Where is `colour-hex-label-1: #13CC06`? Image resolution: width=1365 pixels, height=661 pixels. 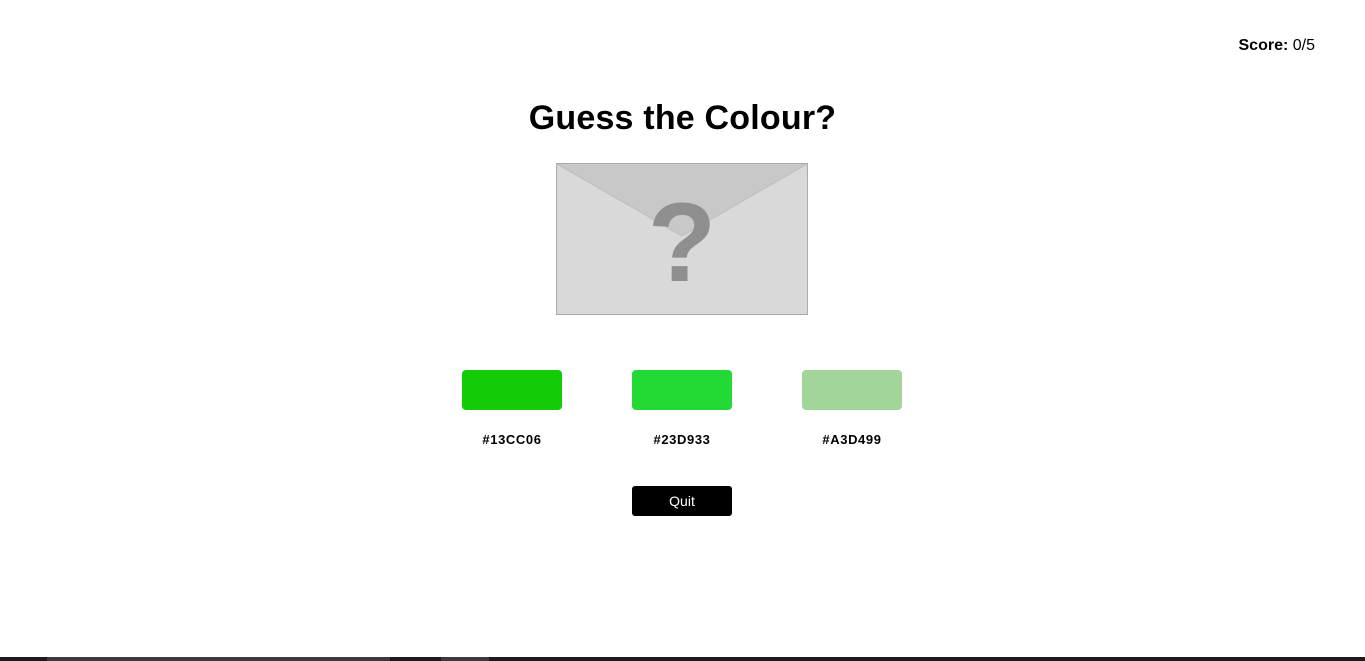
colour-hex-label-1: #13CC06 is located at coordinates (512, 439).